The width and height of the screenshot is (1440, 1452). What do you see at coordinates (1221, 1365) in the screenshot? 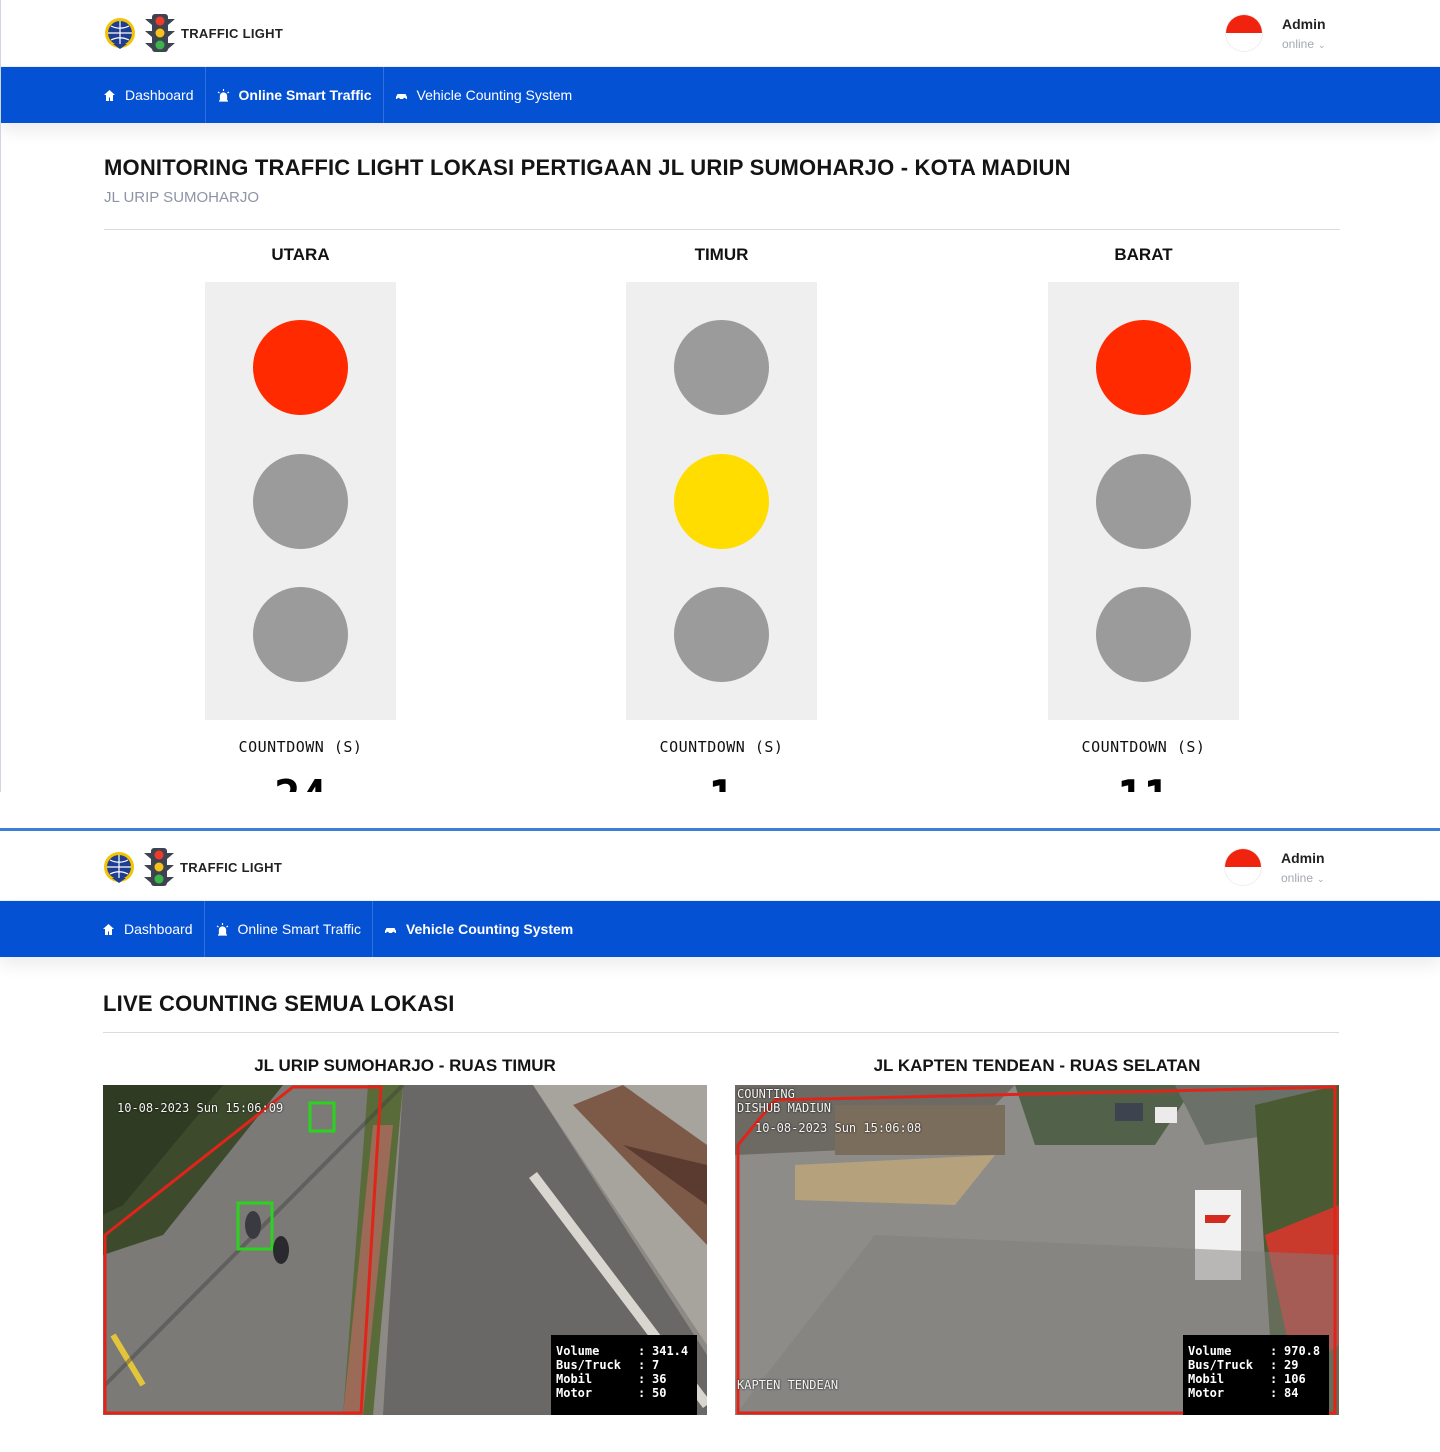
I see `stat-label: Bus/Truck` at bounding box center [1221, 1365].